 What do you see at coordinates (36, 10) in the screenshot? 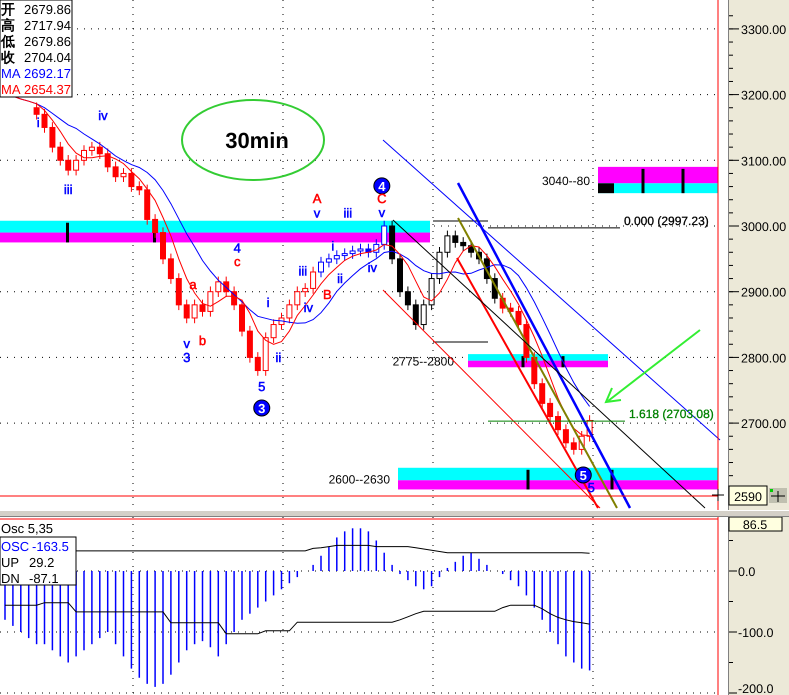
I see `price-info-text: 开 2679.86` at bounding box center [36, 10].